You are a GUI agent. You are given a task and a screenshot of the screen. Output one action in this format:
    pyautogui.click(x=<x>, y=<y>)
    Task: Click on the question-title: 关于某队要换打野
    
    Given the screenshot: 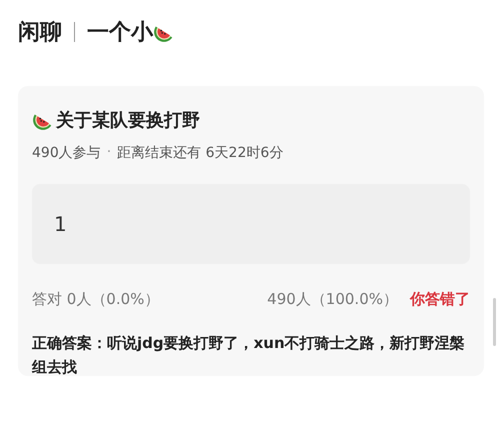 What is the action you would take?
    pyautogui.click(x=128, y=120)
    